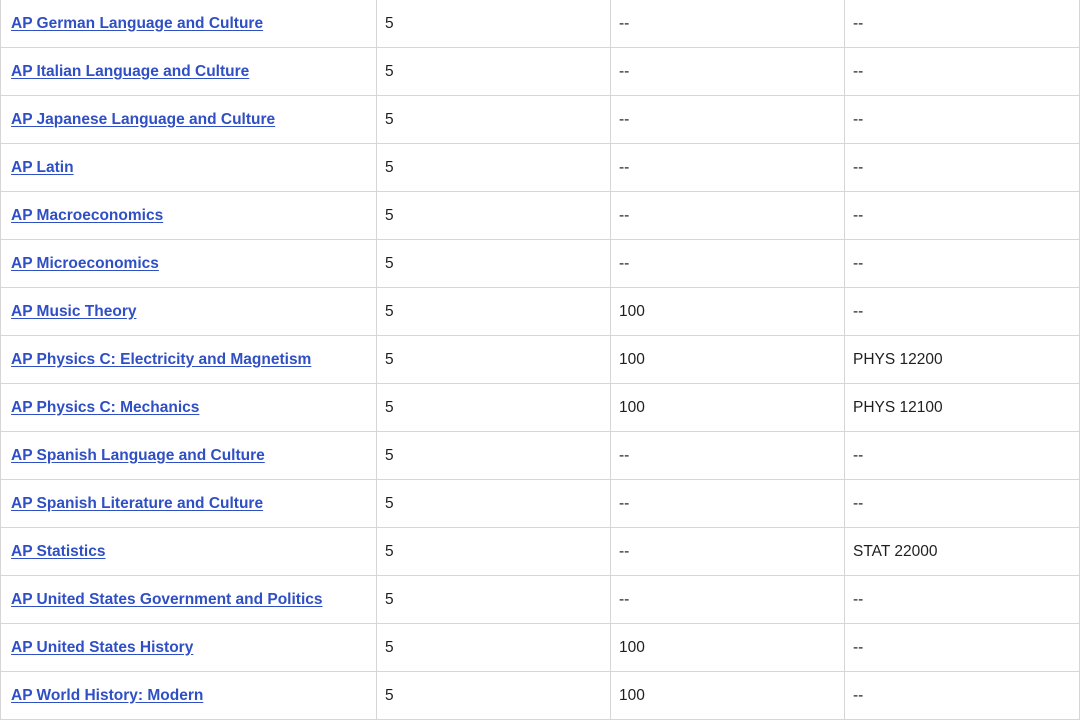  What do you see at coordinates (188, 263) in the screenshot?
I see `course-cell: AP Microeconomics` at bounding box center [188, 263].